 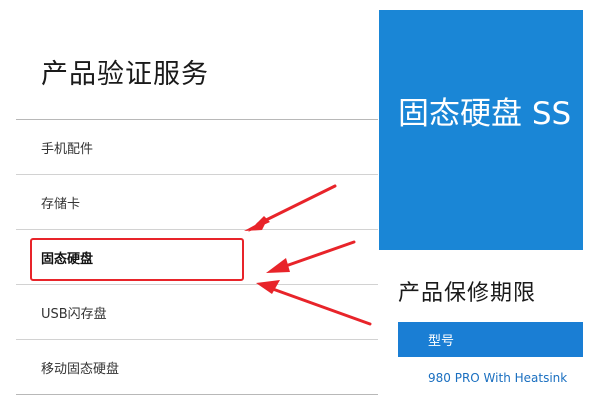 I want to click on menu-item-ssd: 固态硬盘, so click(x=197, y=257).